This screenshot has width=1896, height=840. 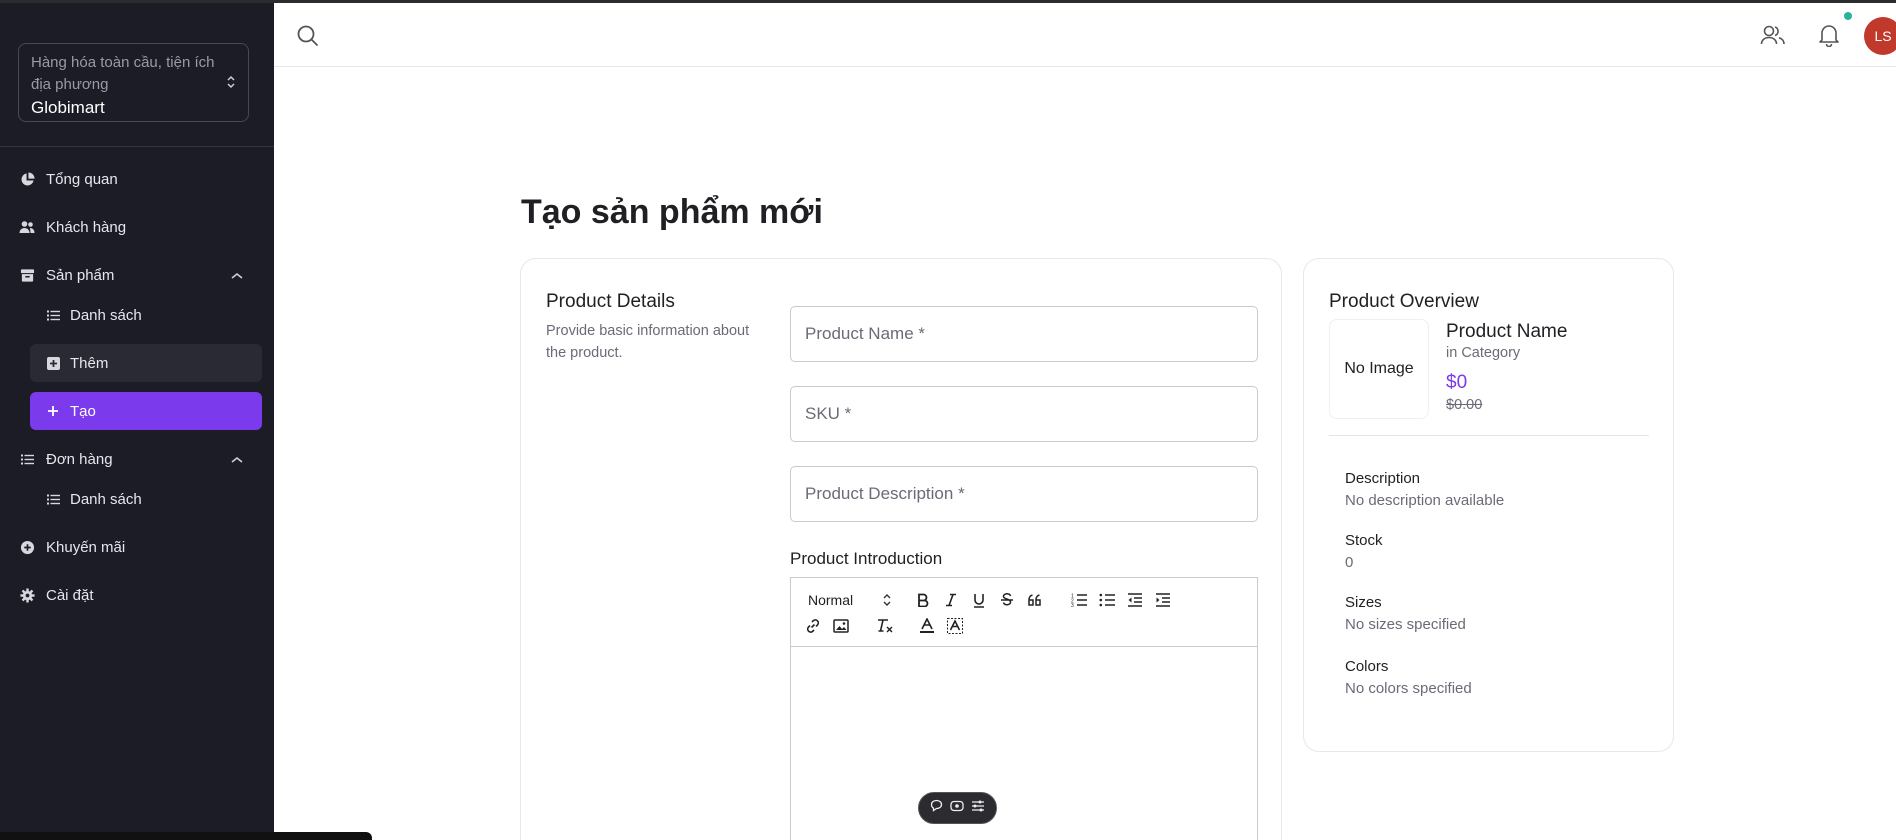 I want to click on rich-text-editor: Normal 123, so click(x=1024, y=708).